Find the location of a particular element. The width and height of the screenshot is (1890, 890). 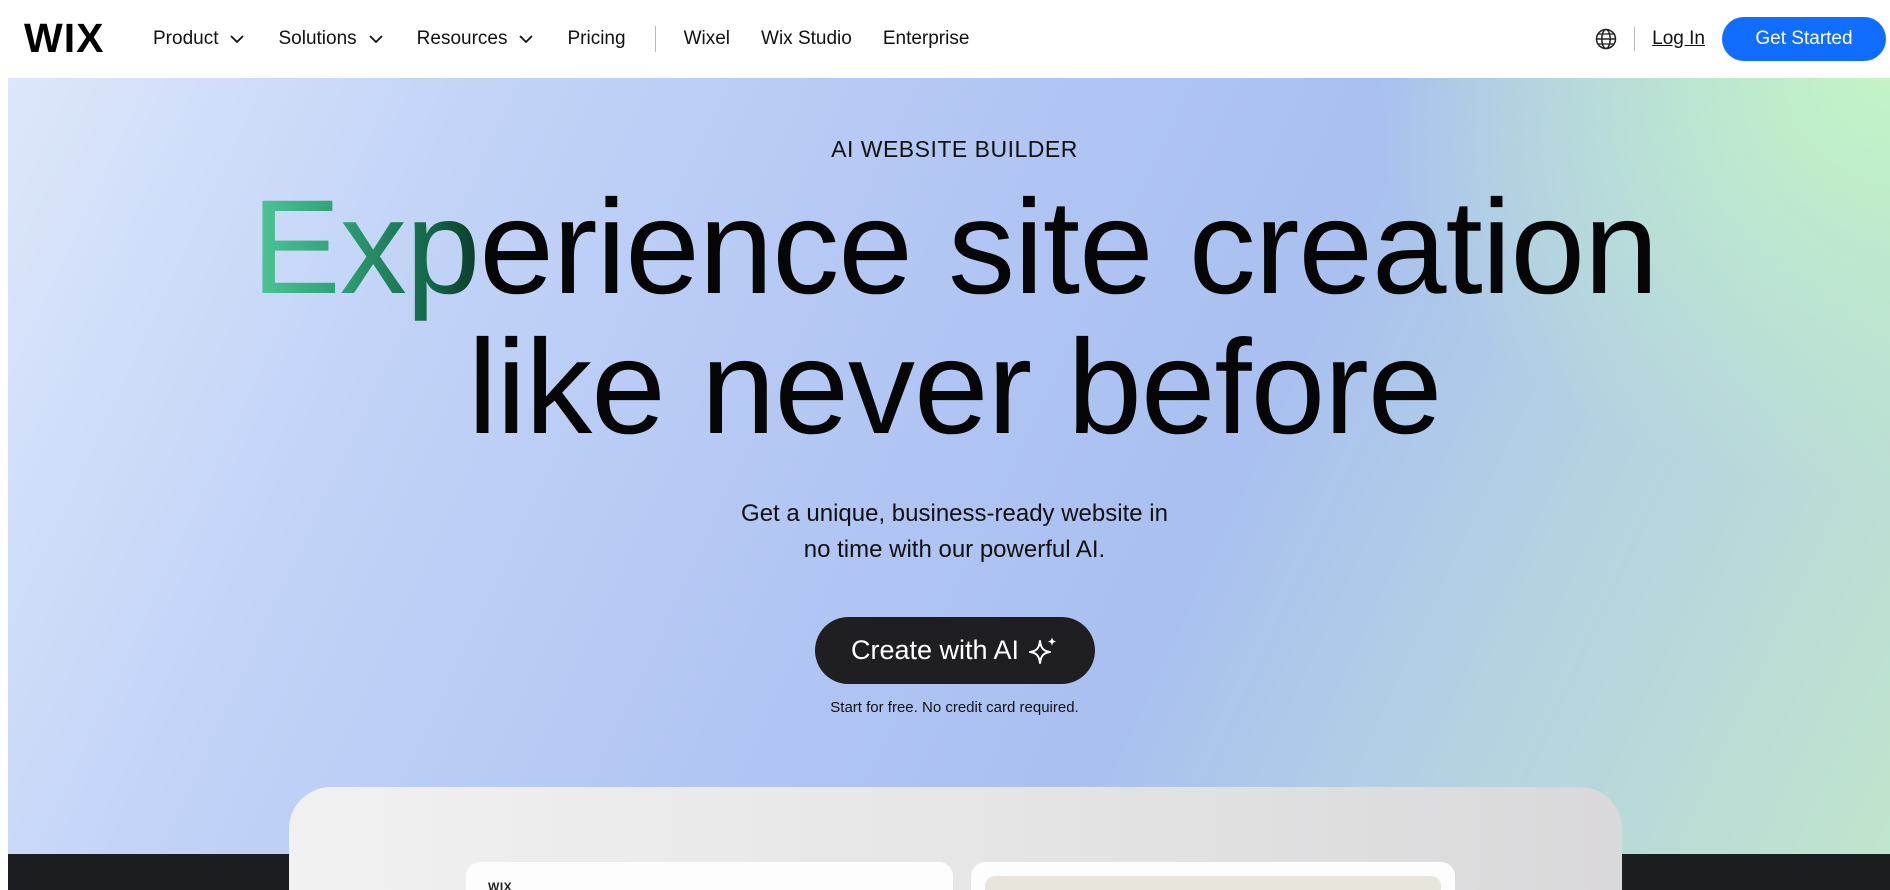

nav-item-label: Wixel is located at coordinates (707, 38).